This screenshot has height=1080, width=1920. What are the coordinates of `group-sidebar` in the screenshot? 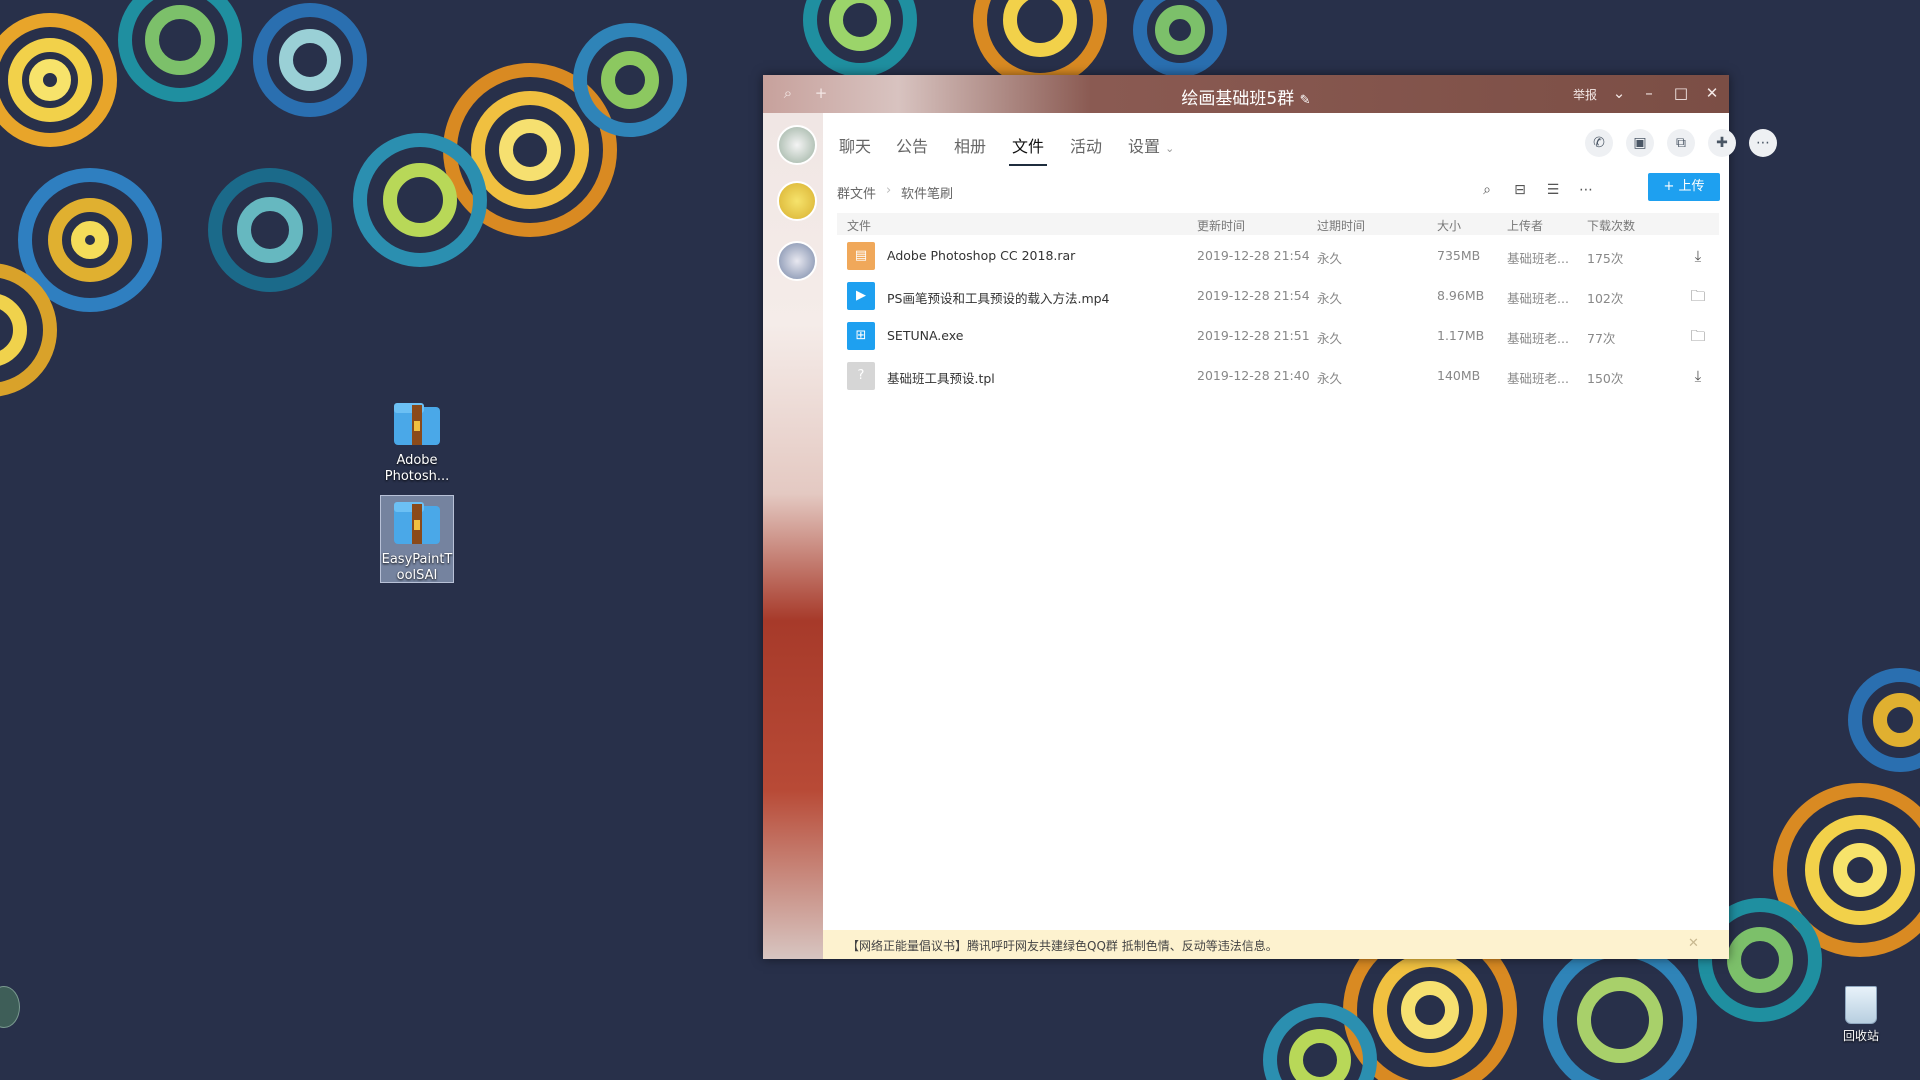 It's located at (793, 536).